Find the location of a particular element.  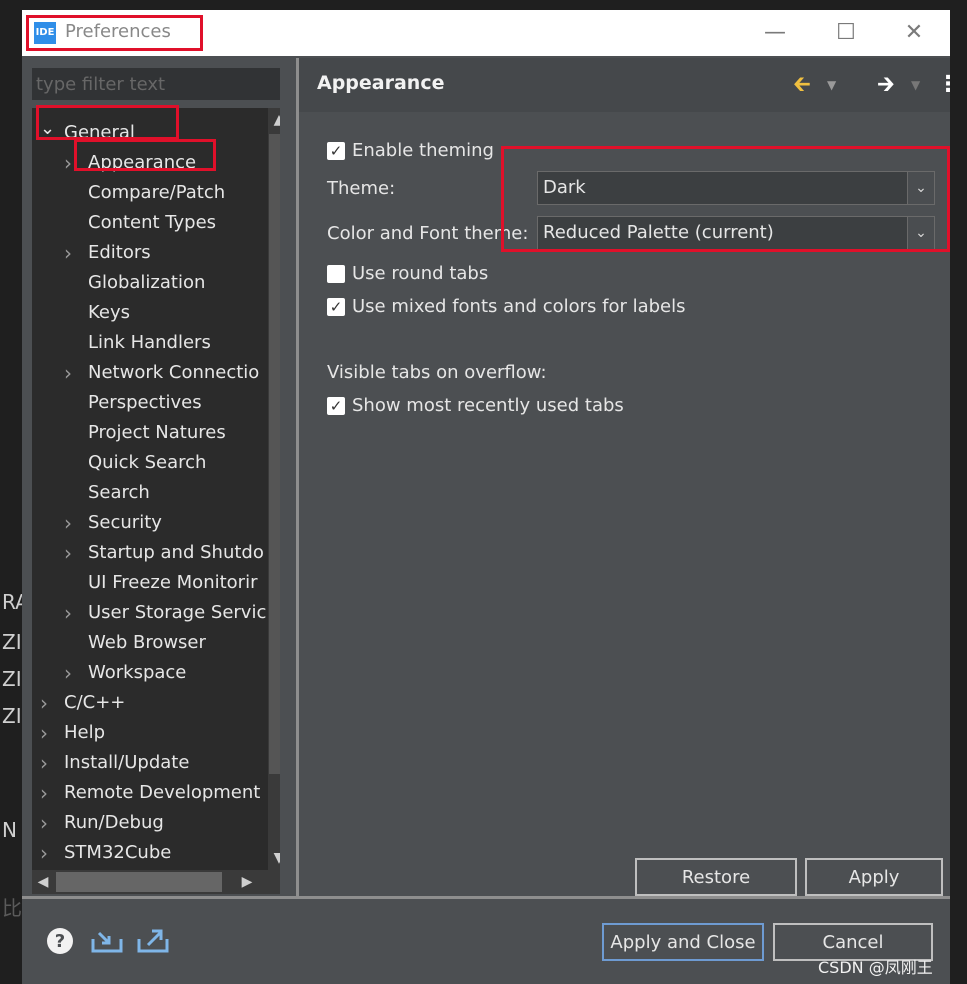

tree-item: › Help is located at coordinates (150, 733).